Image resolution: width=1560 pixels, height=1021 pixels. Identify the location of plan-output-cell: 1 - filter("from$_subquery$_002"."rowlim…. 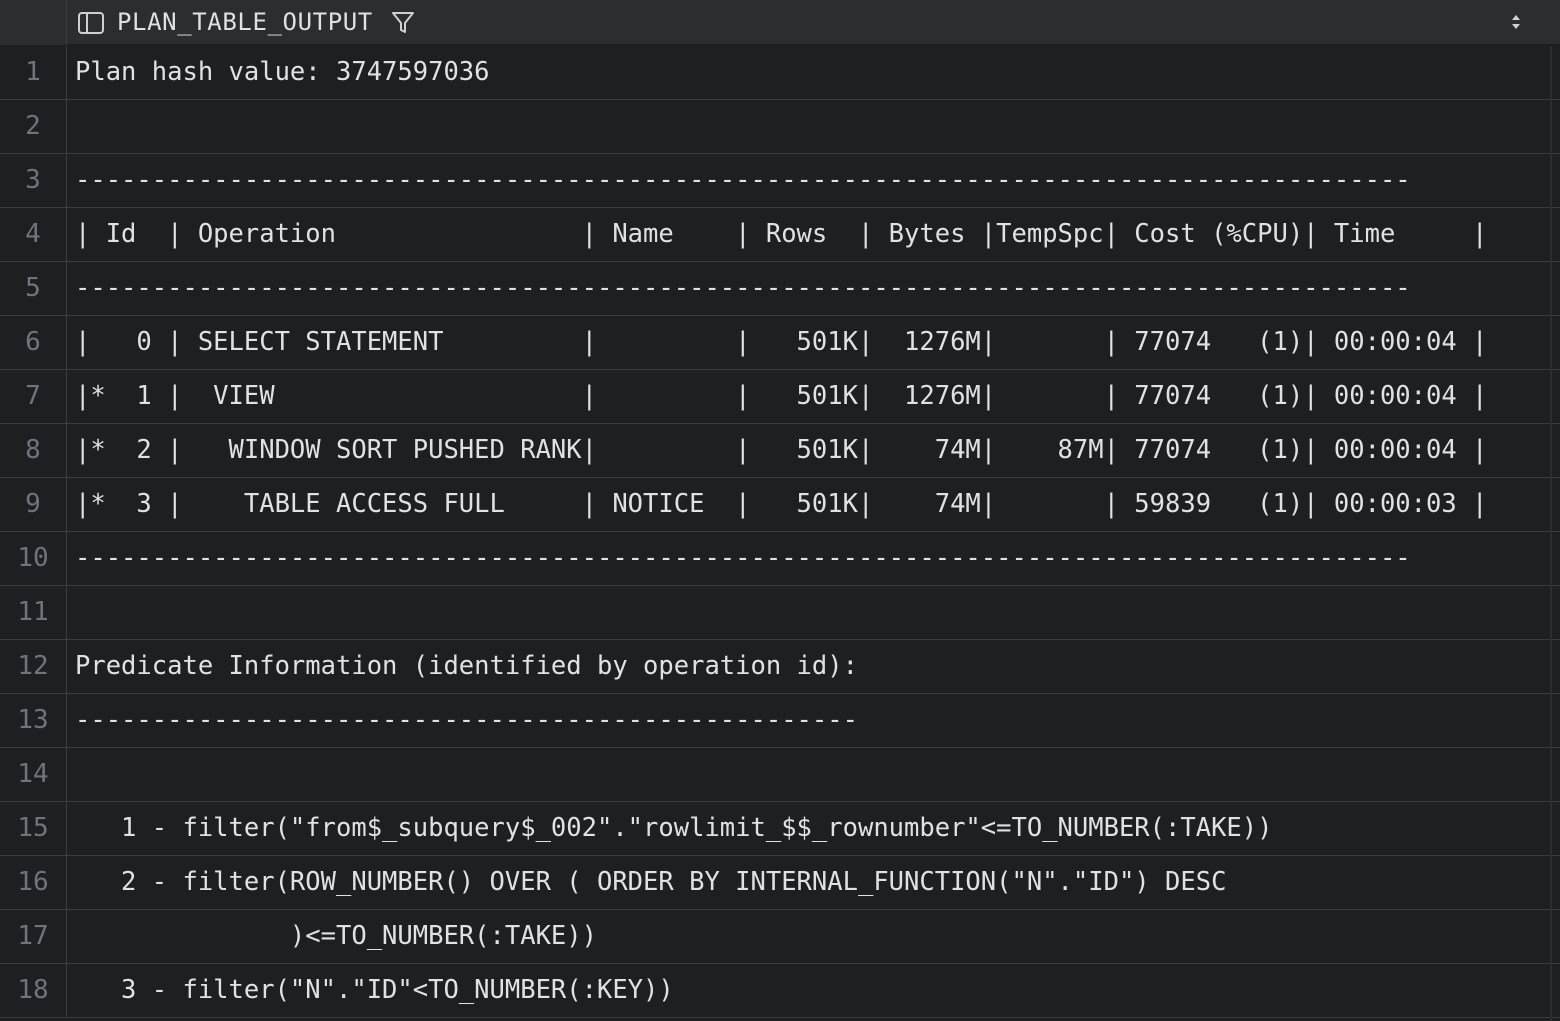
(809, 828).